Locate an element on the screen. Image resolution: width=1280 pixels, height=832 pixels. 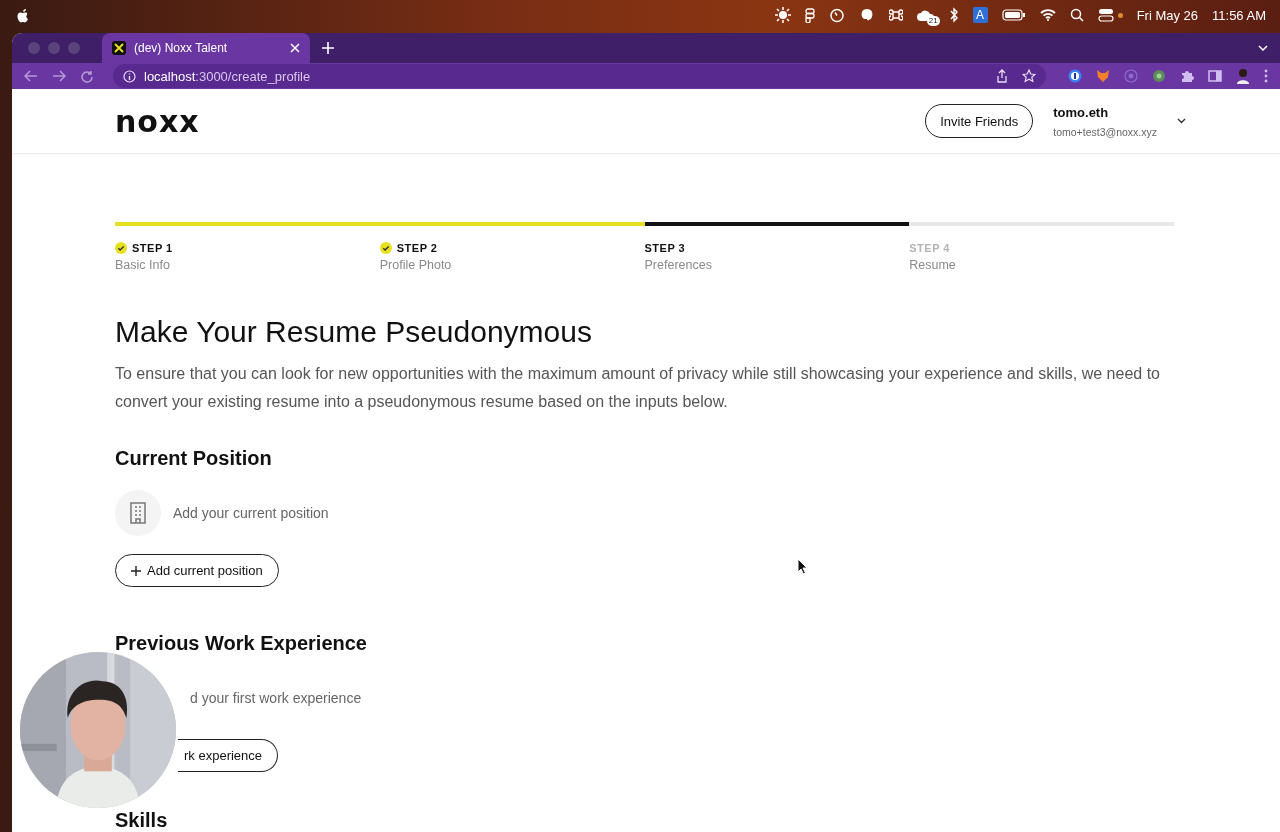
chevron-down-icon is located at coordinates (1181, 121).